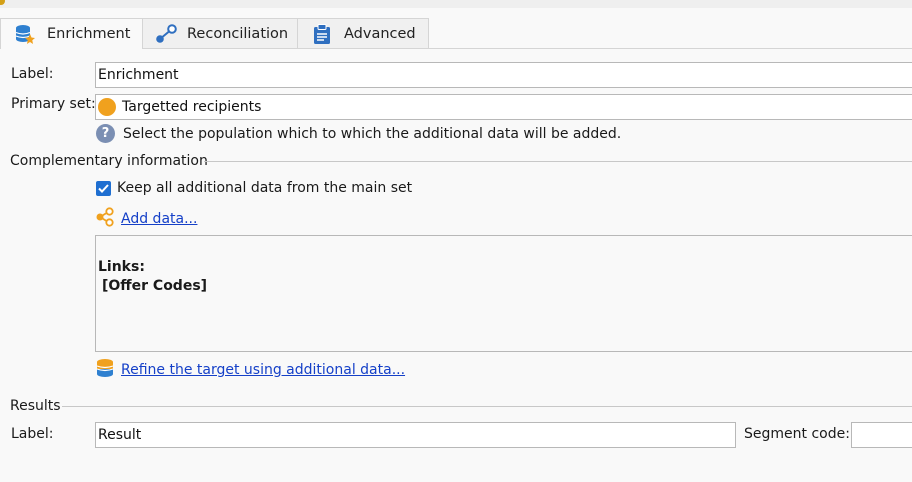  Describe the element at coordinates (881, 435) in the screenshot. I see `segment-code-input` at that location.